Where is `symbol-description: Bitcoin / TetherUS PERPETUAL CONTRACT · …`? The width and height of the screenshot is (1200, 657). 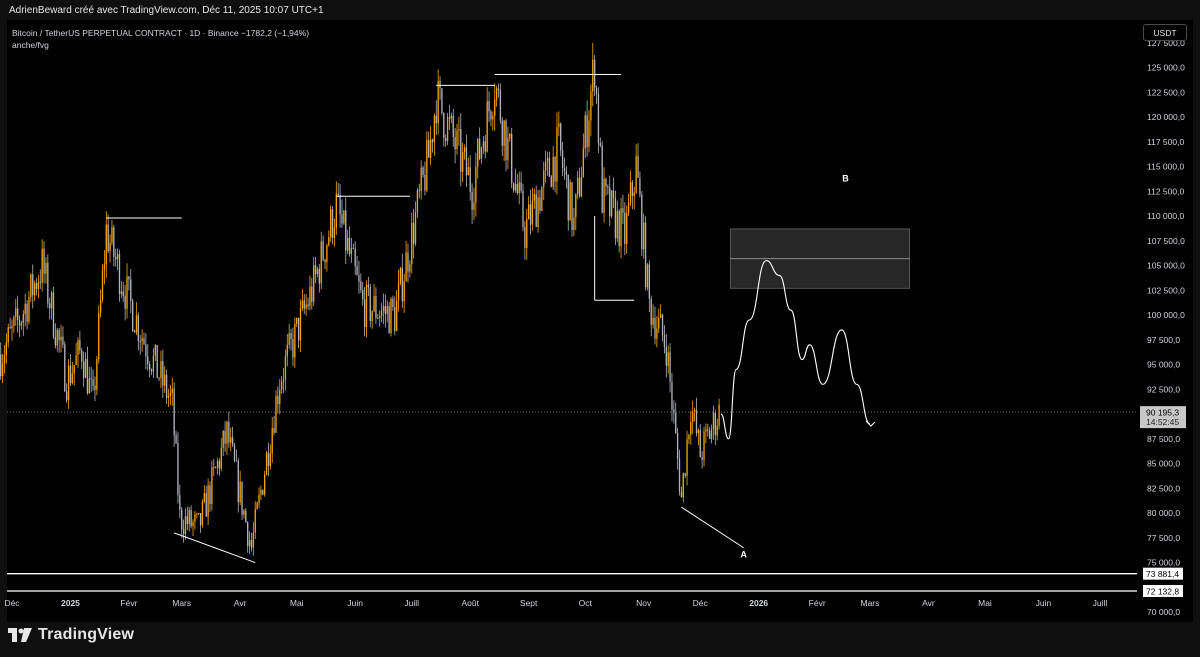
symbol-description: Bitcoin / TetherUS PERPETUAL CONTRACT · … is located at coordinates (125, 33).